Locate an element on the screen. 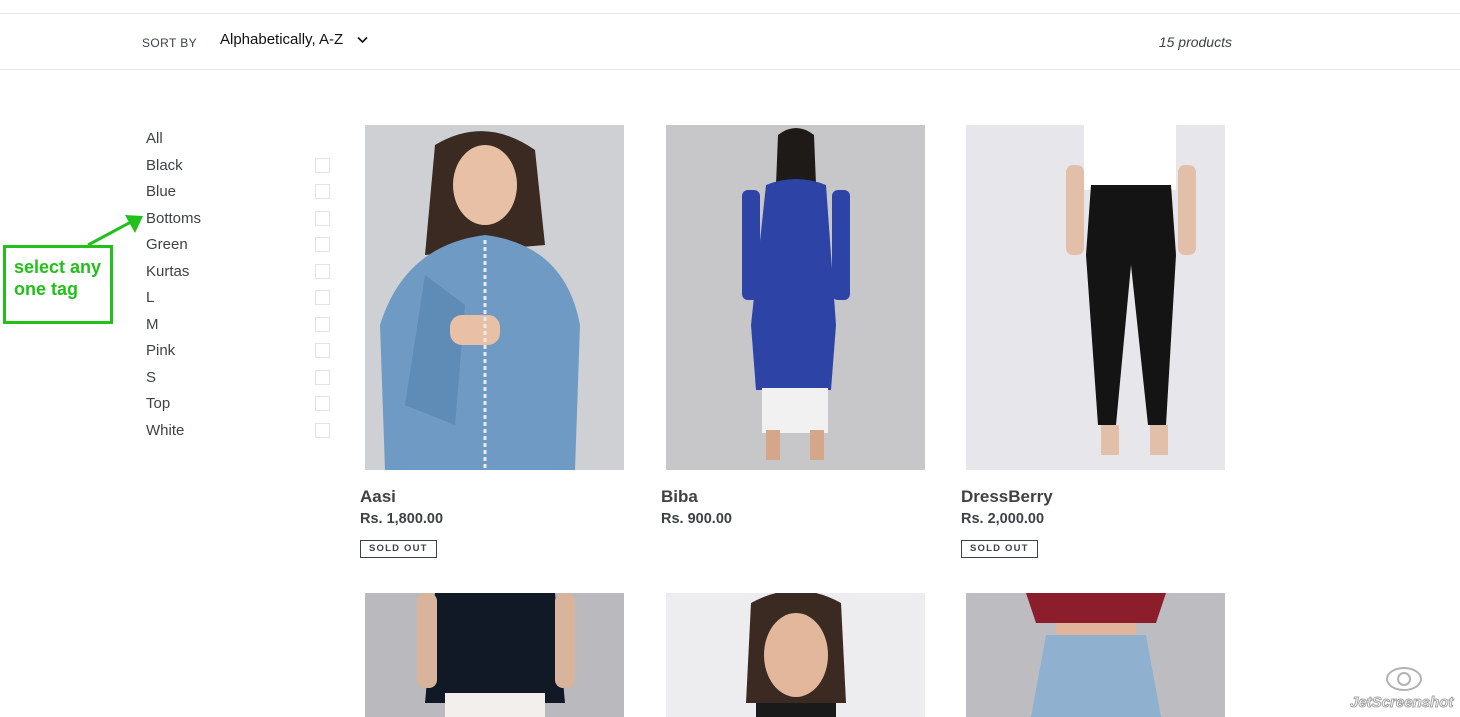 This screenshot has height=717, width=1460. tag-filter-s: S is located at coordinates (239, 378).